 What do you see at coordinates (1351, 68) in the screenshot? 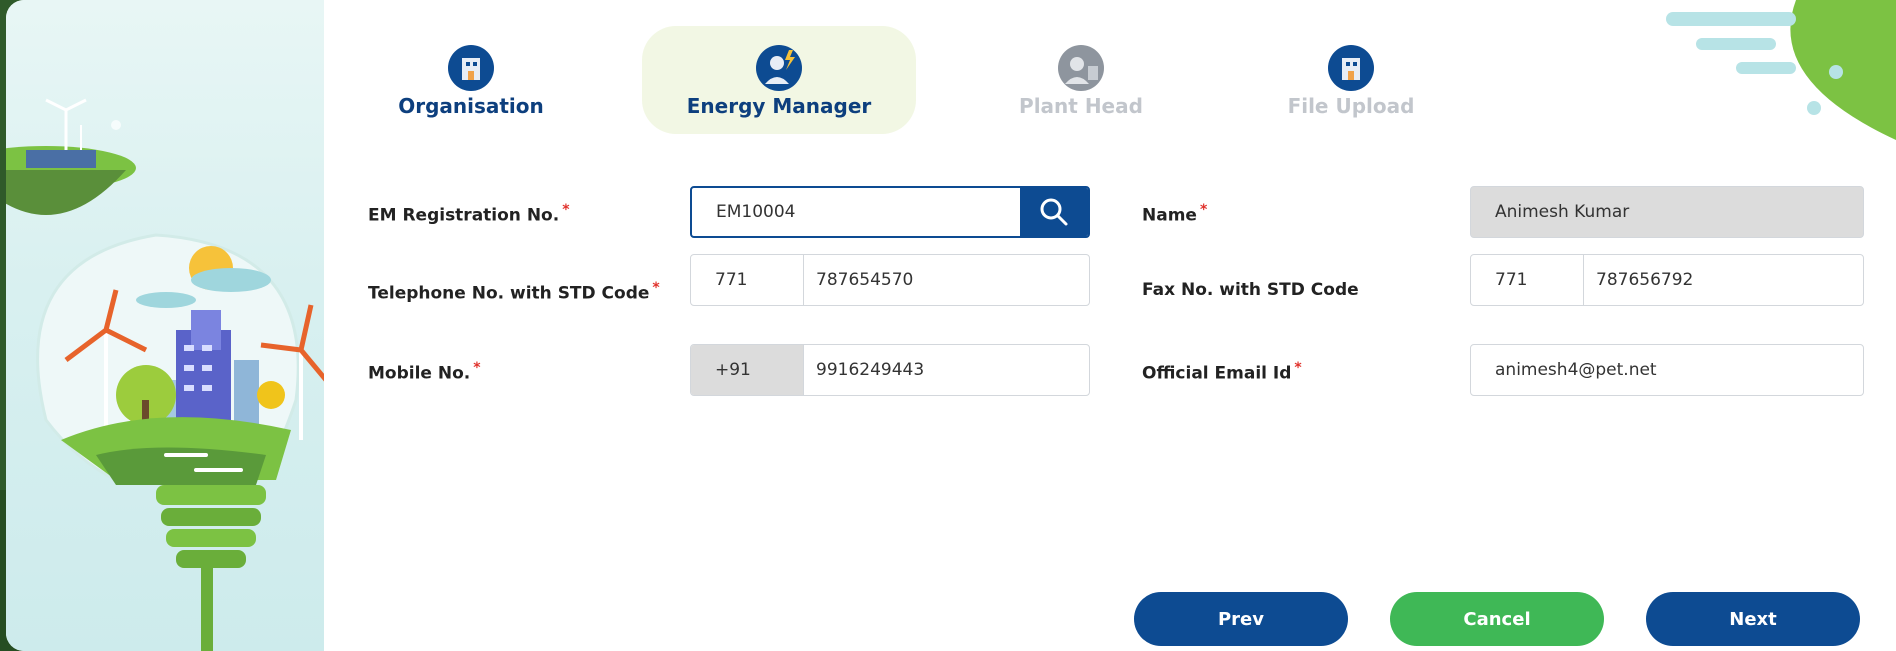
I see `file-upload-building-icon` at bounding box center [1351, 68].